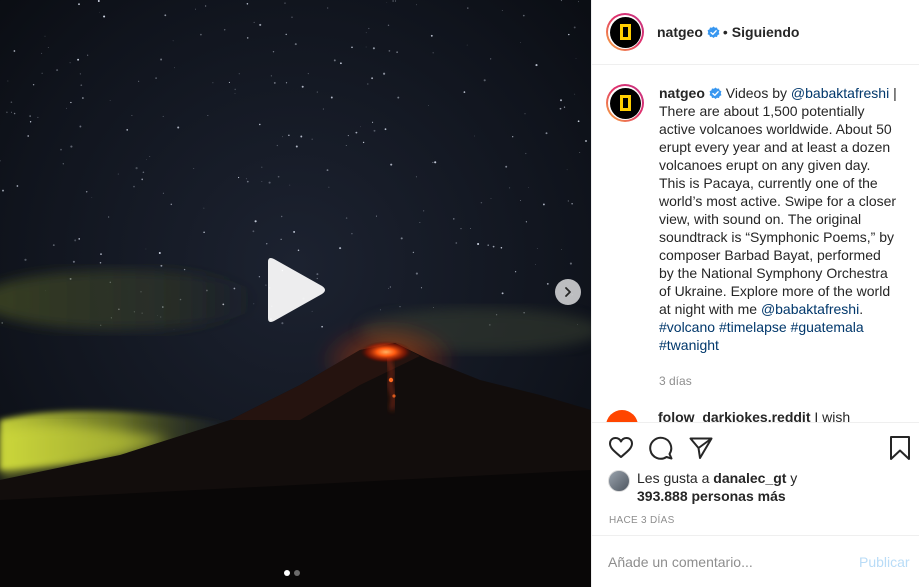  What do you see at coordinates (642, 520) in the screenshot?
I see `post-timestamp: Hace 3 días` at bounding box center [642, 520].